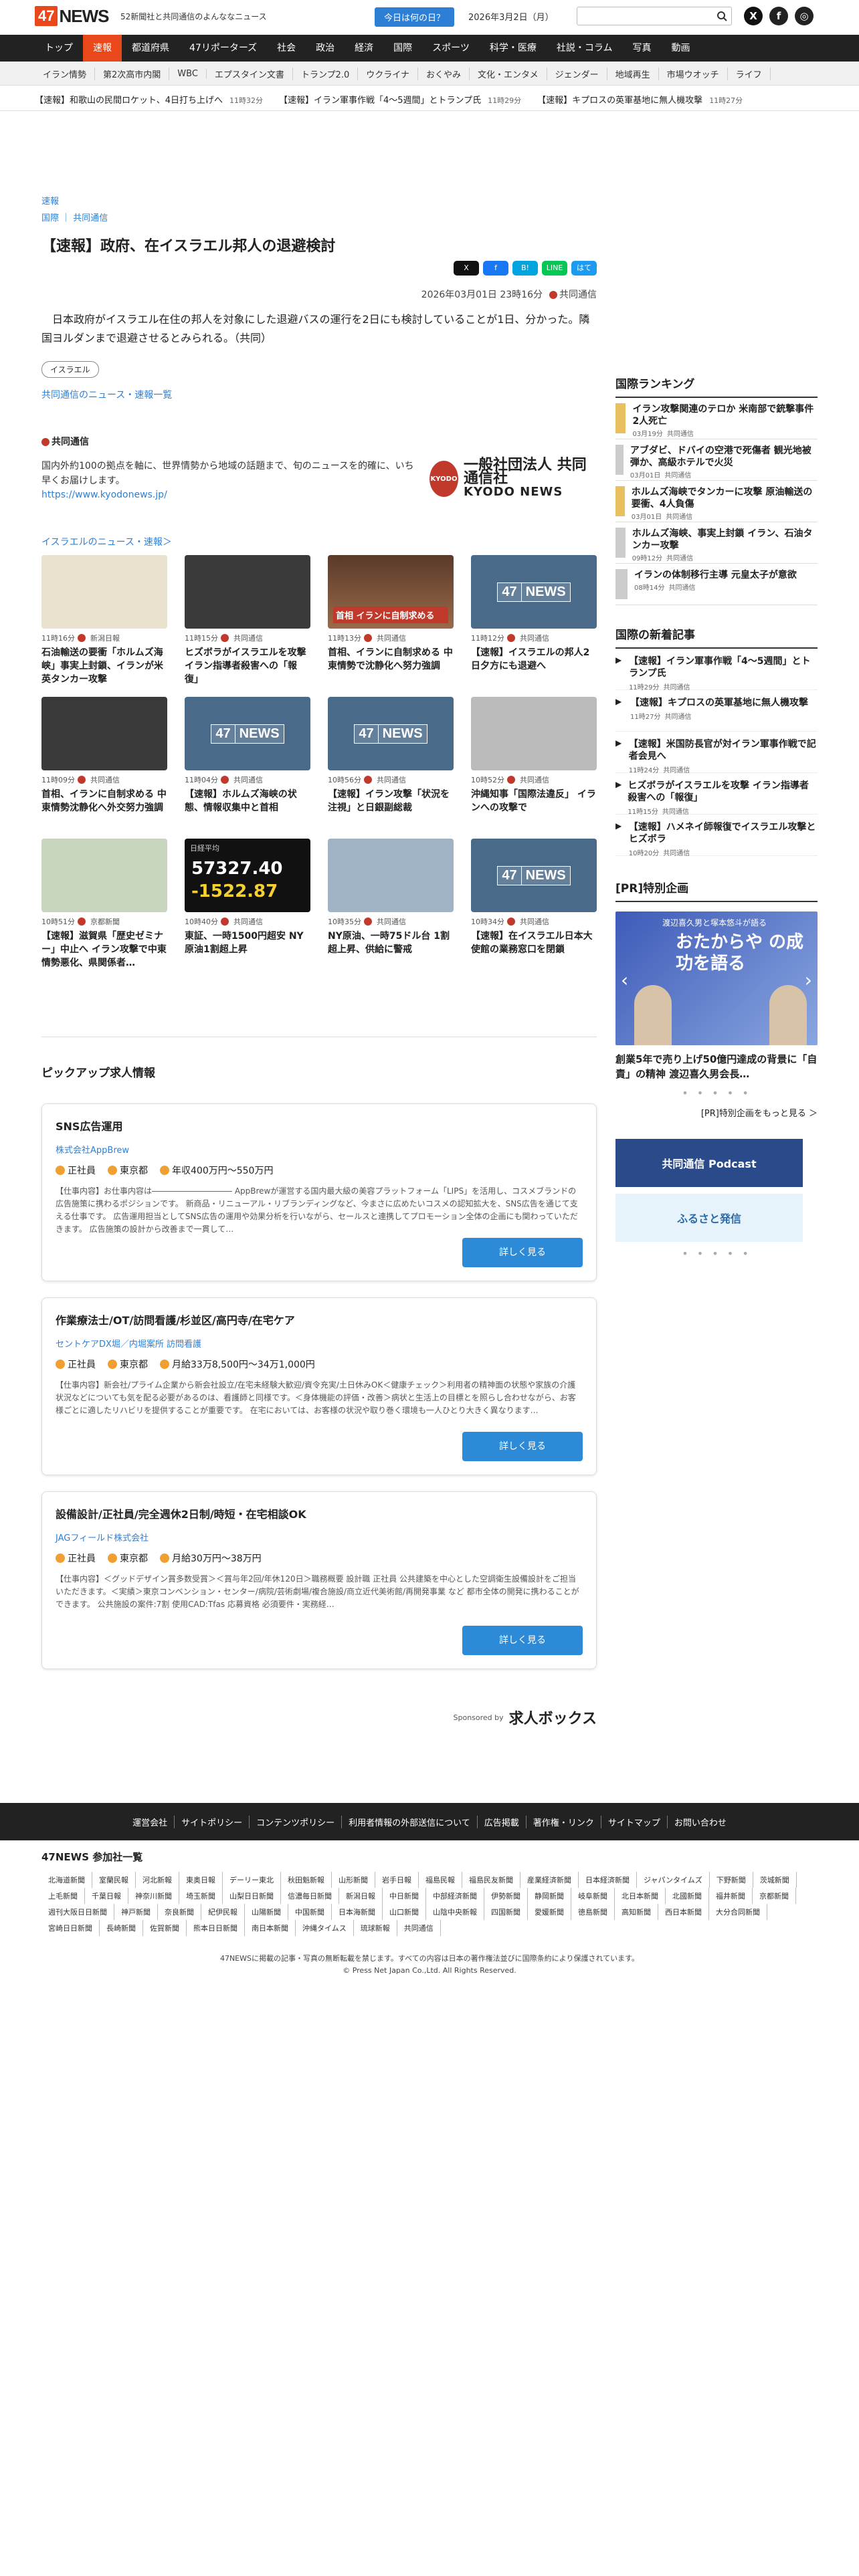 The image size is (859, 2576). Describe the element at coordinates (506, 1896) in the screenshot. I see `paper-link: 伊勢新聞` at that location.